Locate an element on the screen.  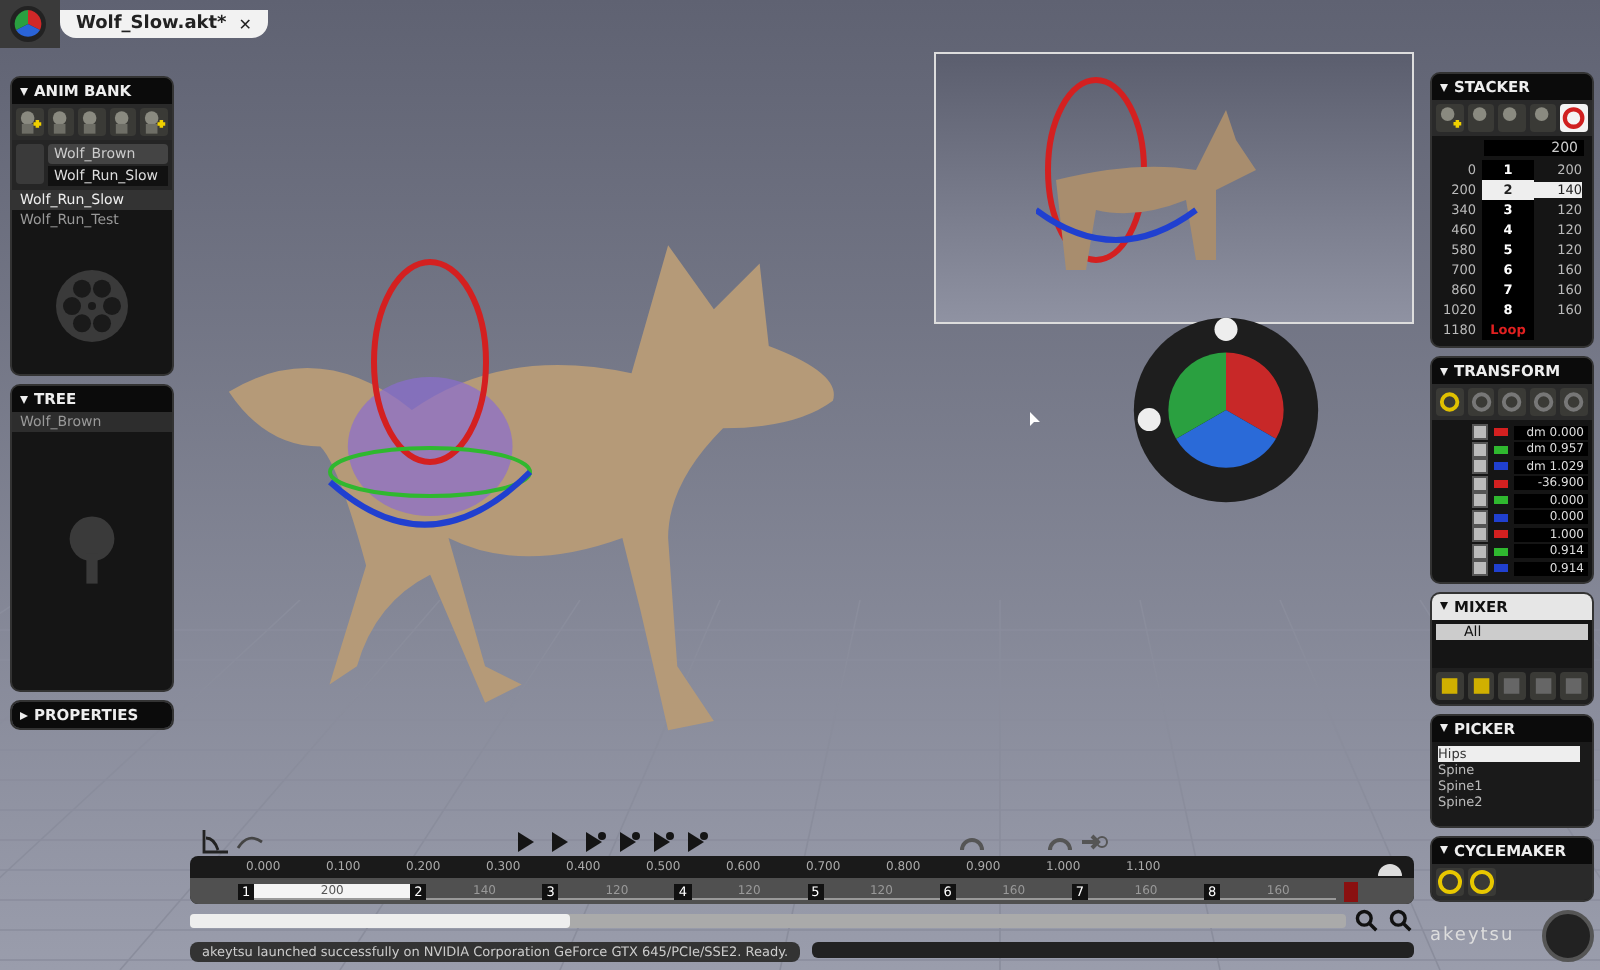
file-tab: Wolf_Slow.akt* ✕ is located at coordinates (164, 24).